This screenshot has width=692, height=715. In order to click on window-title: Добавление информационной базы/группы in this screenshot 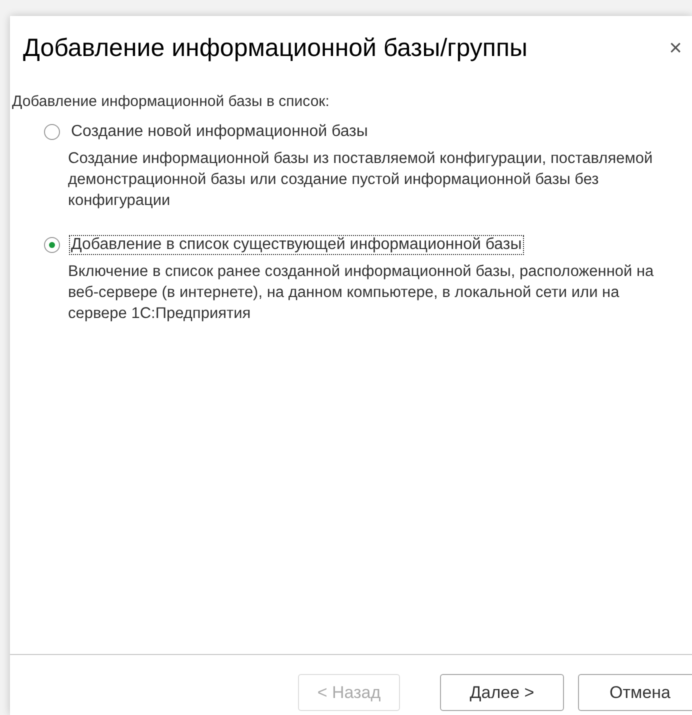, I will do `click(275, 48)`.